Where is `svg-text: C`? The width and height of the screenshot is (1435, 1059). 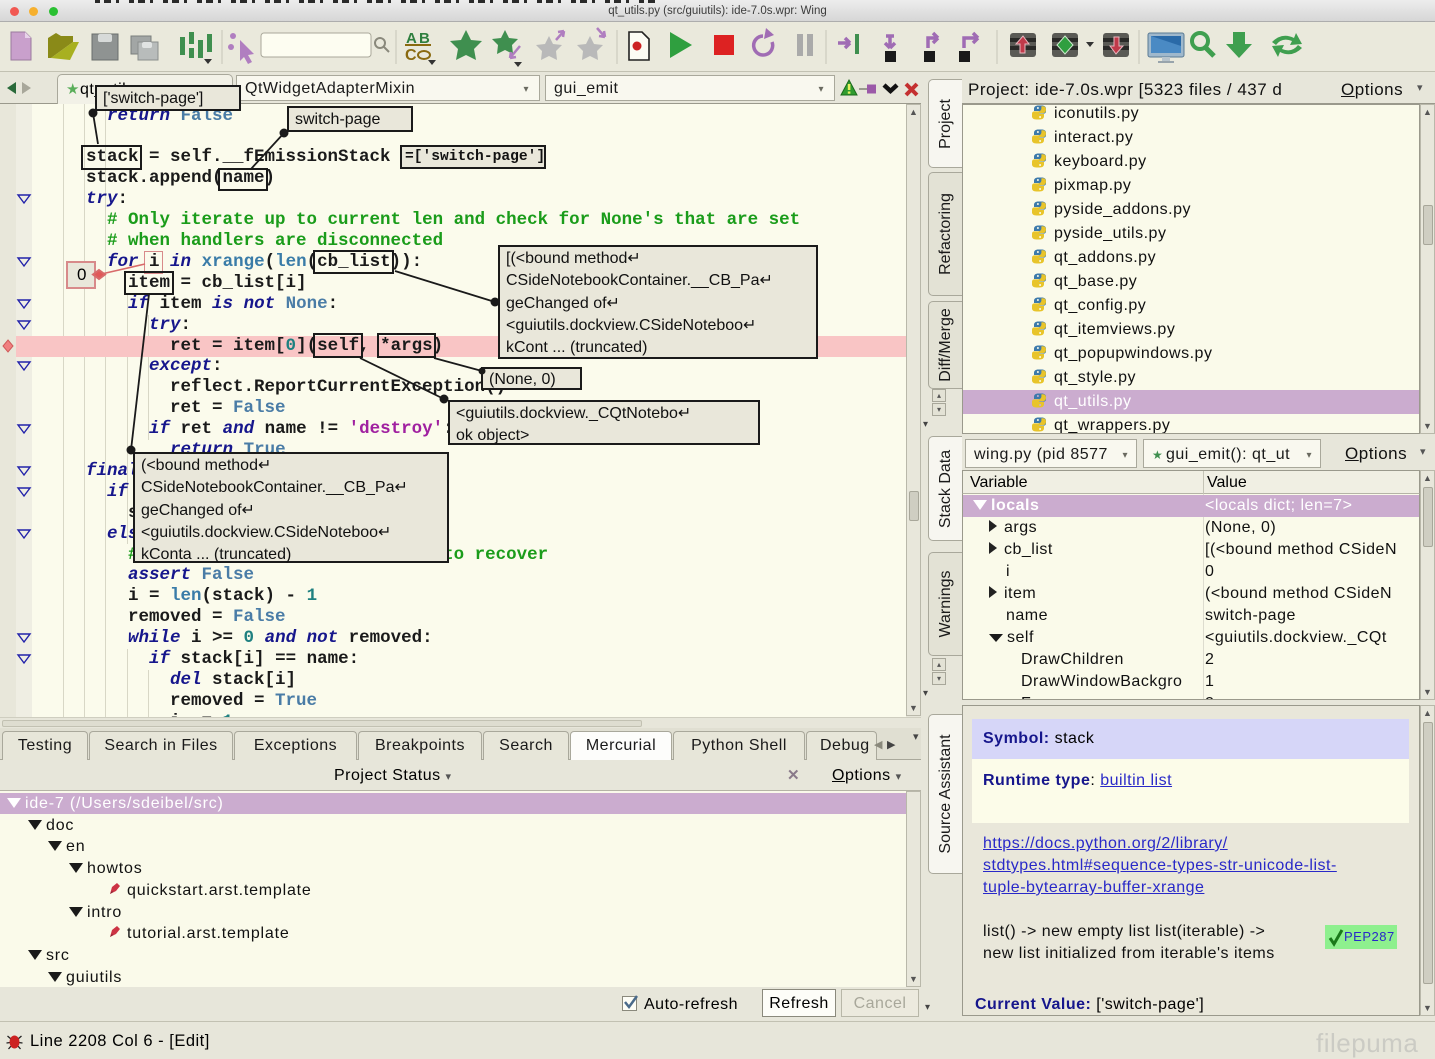 svg-text: C is located at coordinates (411, 55).